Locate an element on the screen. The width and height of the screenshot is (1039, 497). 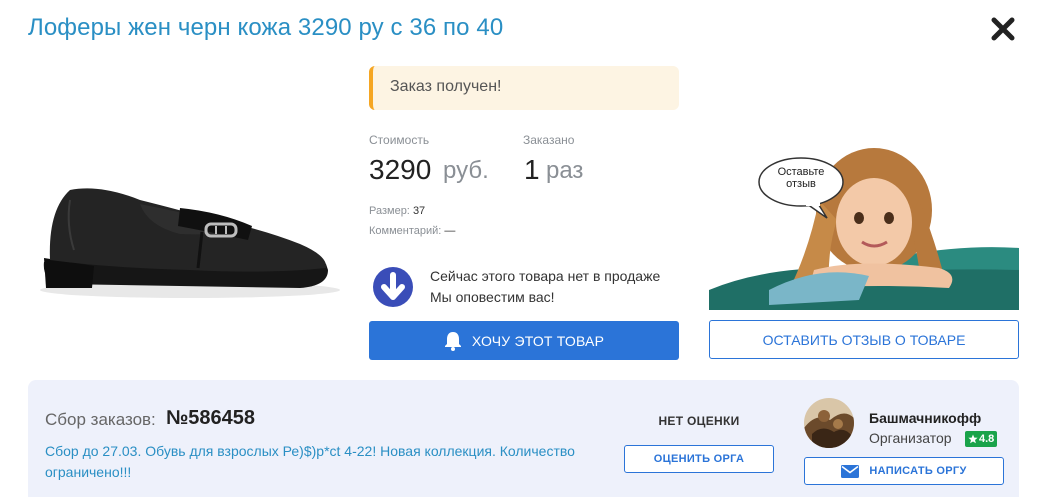
comment-row: Комментарий: — is located at coordinates (412, 231).